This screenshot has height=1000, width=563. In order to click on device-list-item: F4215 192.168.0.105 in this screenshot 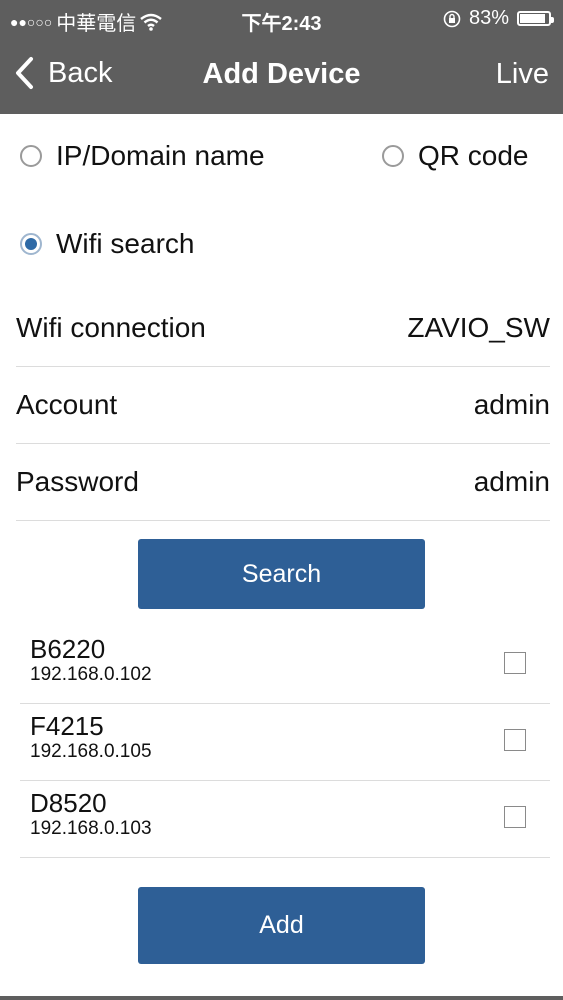, I will do `click(285, 742)`.